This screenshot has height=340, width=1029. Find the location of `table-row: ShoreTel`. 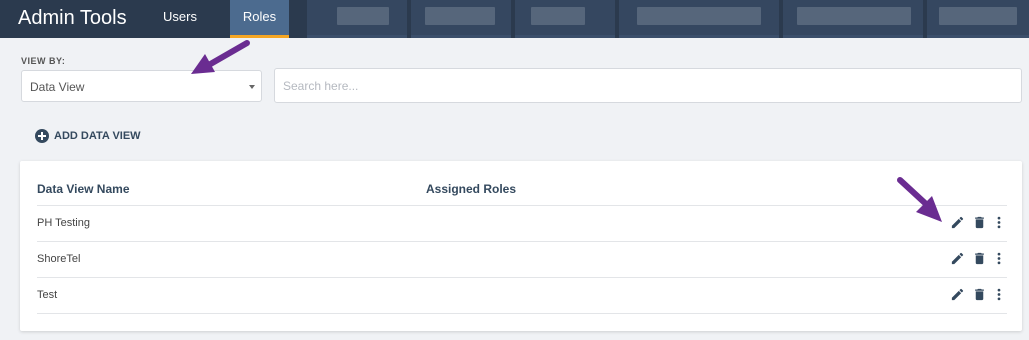

table-row: ShoreTel is located at coordinates (522, 259).